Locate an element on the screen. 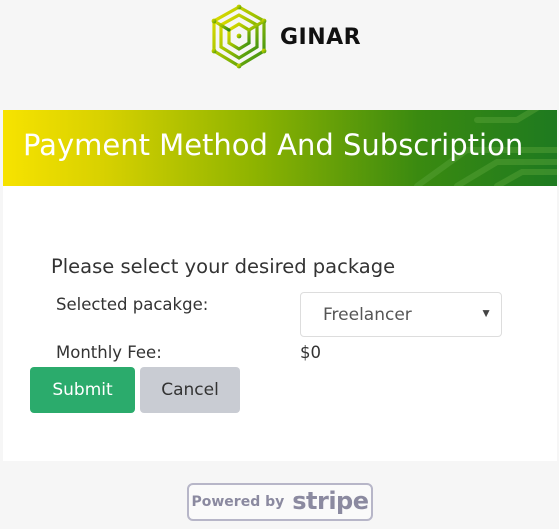  submit-button: Submit is located at coordinates (82, 390).